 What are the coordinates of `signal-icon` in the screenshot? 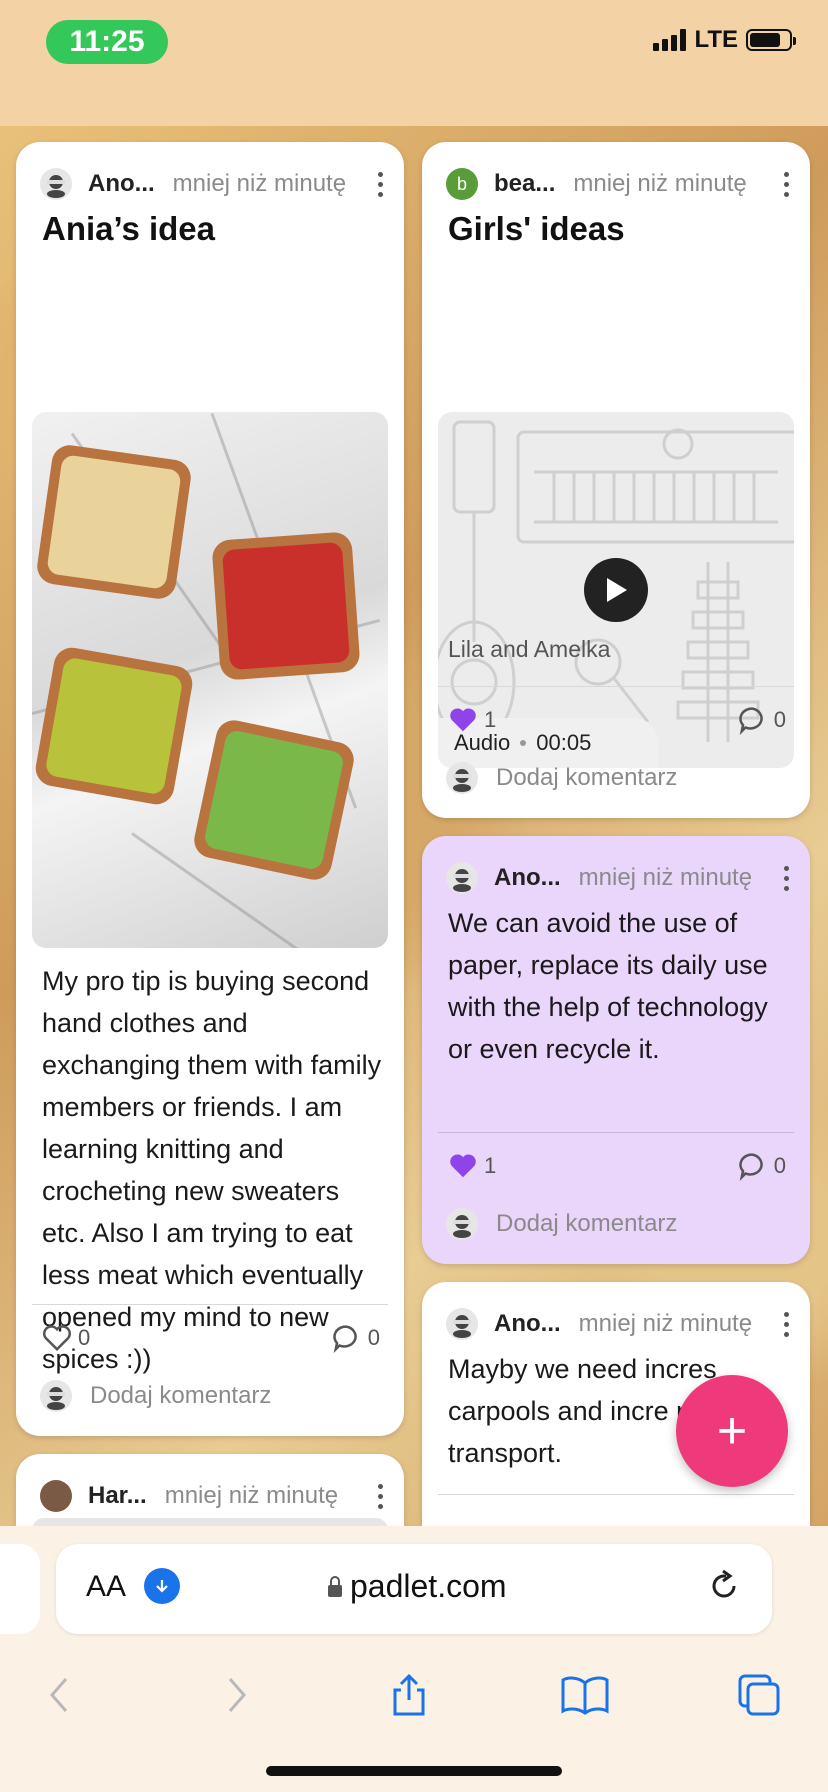 It's located at (670, 40).